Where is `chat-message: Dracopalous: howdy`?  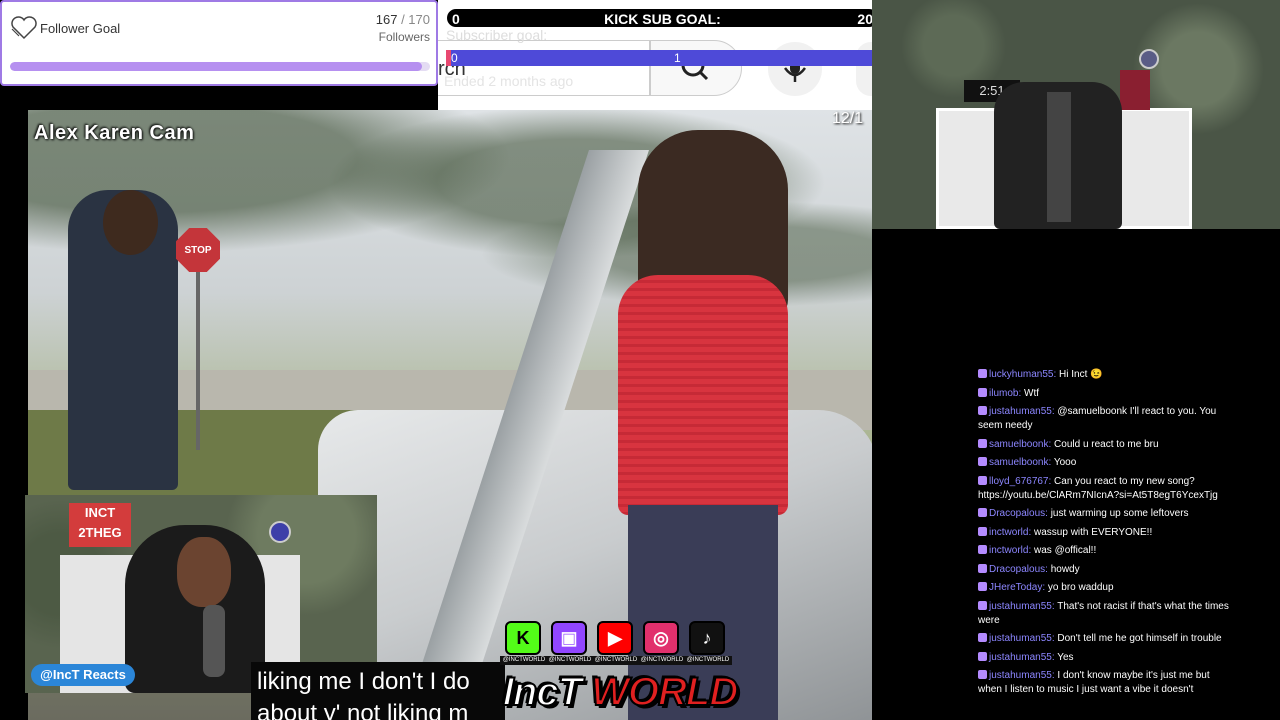 chat-message: Dracopalous: howdy is located at coordinates (1105, 570).